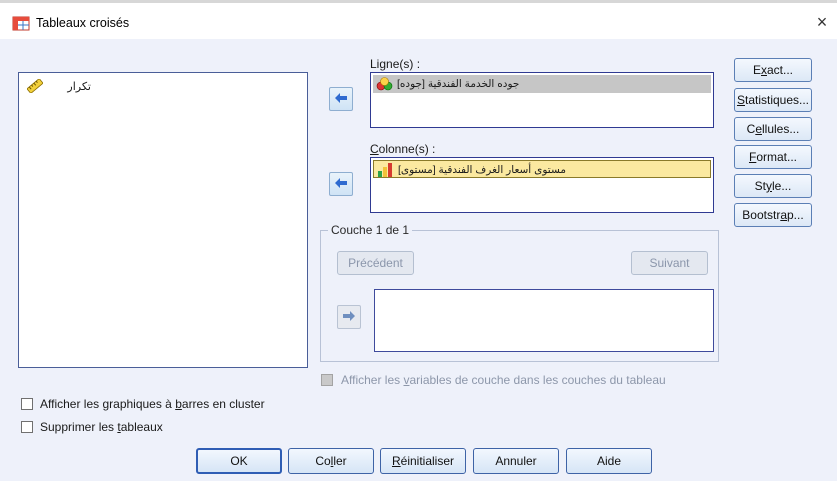 The image size is (837, 481). I want to click on button-text: ler, so click(340, 461).